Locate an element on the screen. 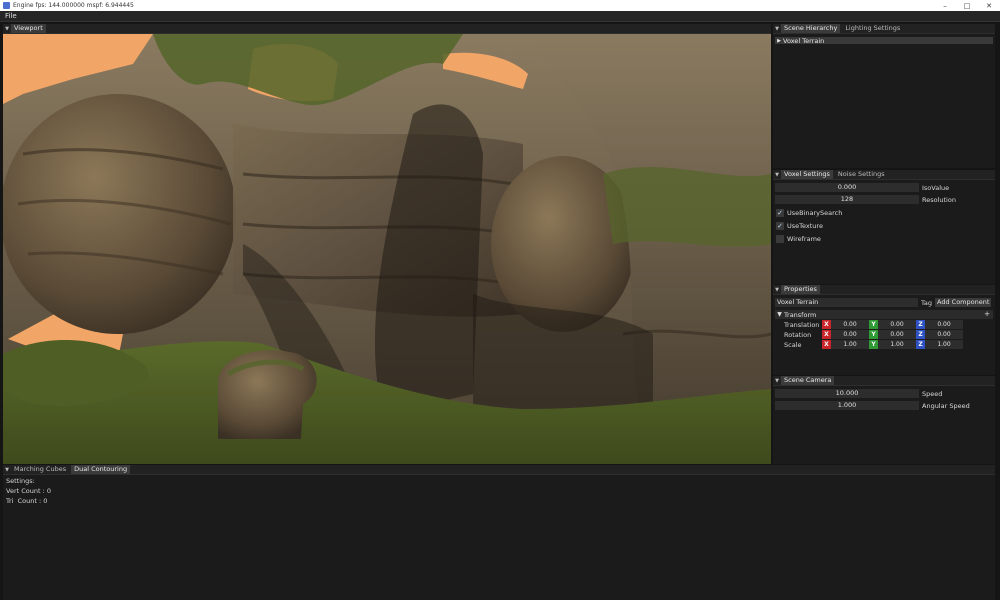 This screenshot has width=1000, height=600. wireframe-label: Wireframe is located at coordinates (804, 238).